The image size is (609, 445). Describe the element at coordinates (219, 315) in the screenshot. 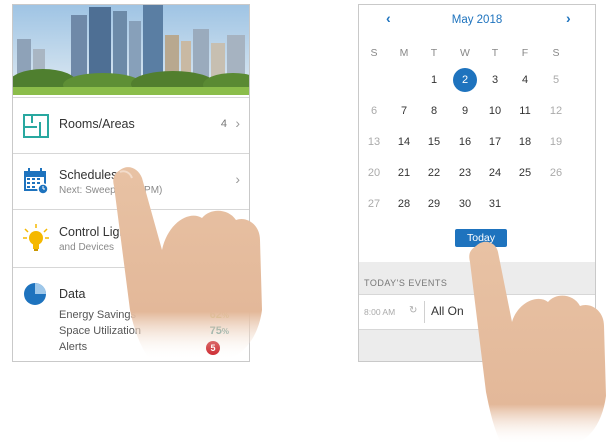

I see `energy-savings-value: 62%` at that location.